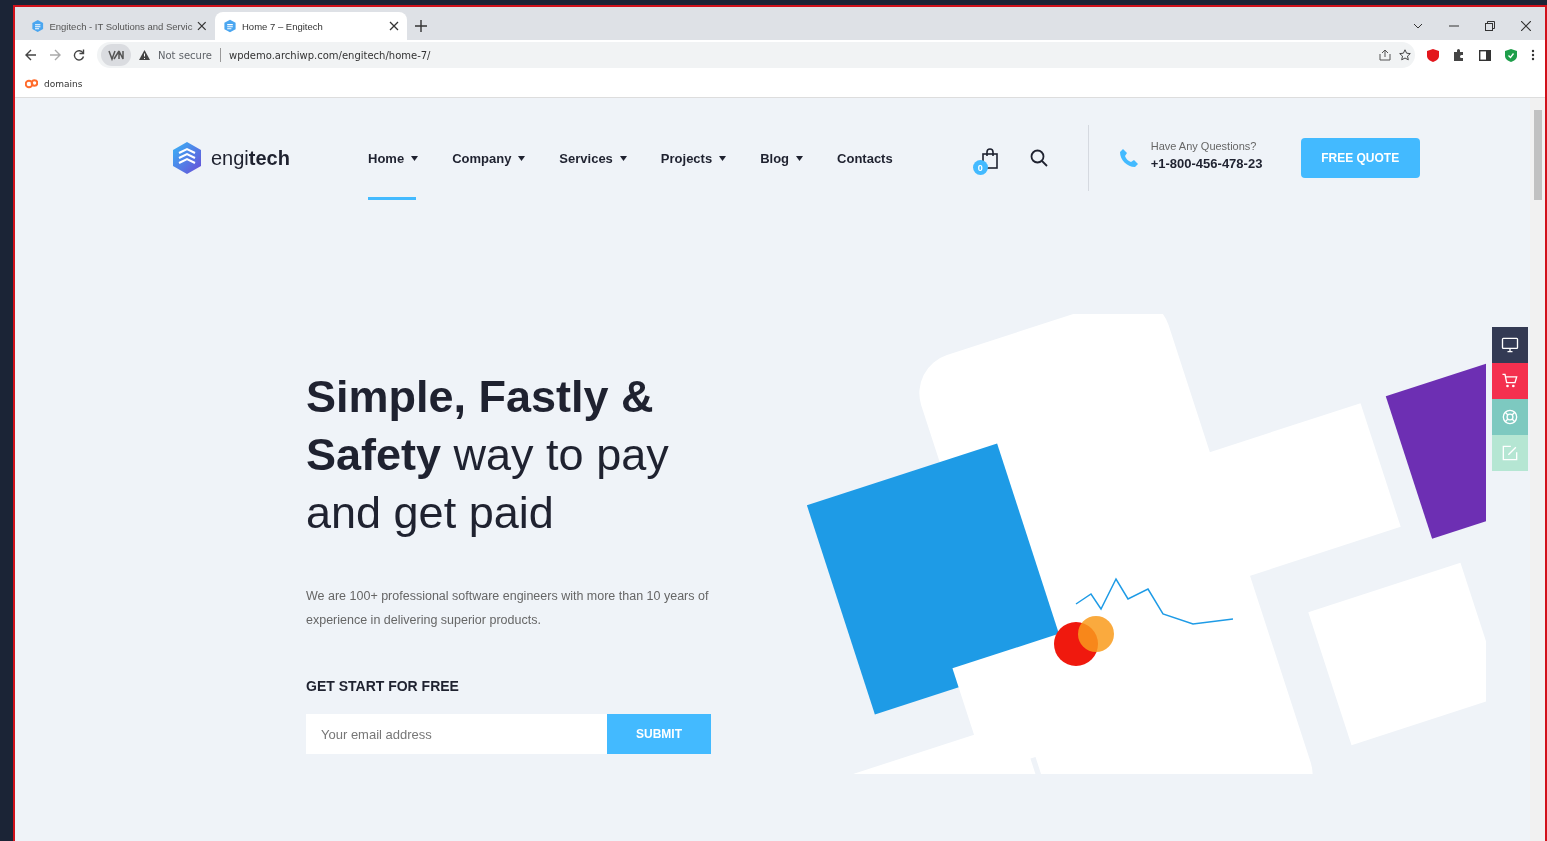 The image size is (1547, 841). I want to click on hero-description: We are 100+ professional software engineers with more than 10 years of experience in delivering superior products., so click(508, 608).